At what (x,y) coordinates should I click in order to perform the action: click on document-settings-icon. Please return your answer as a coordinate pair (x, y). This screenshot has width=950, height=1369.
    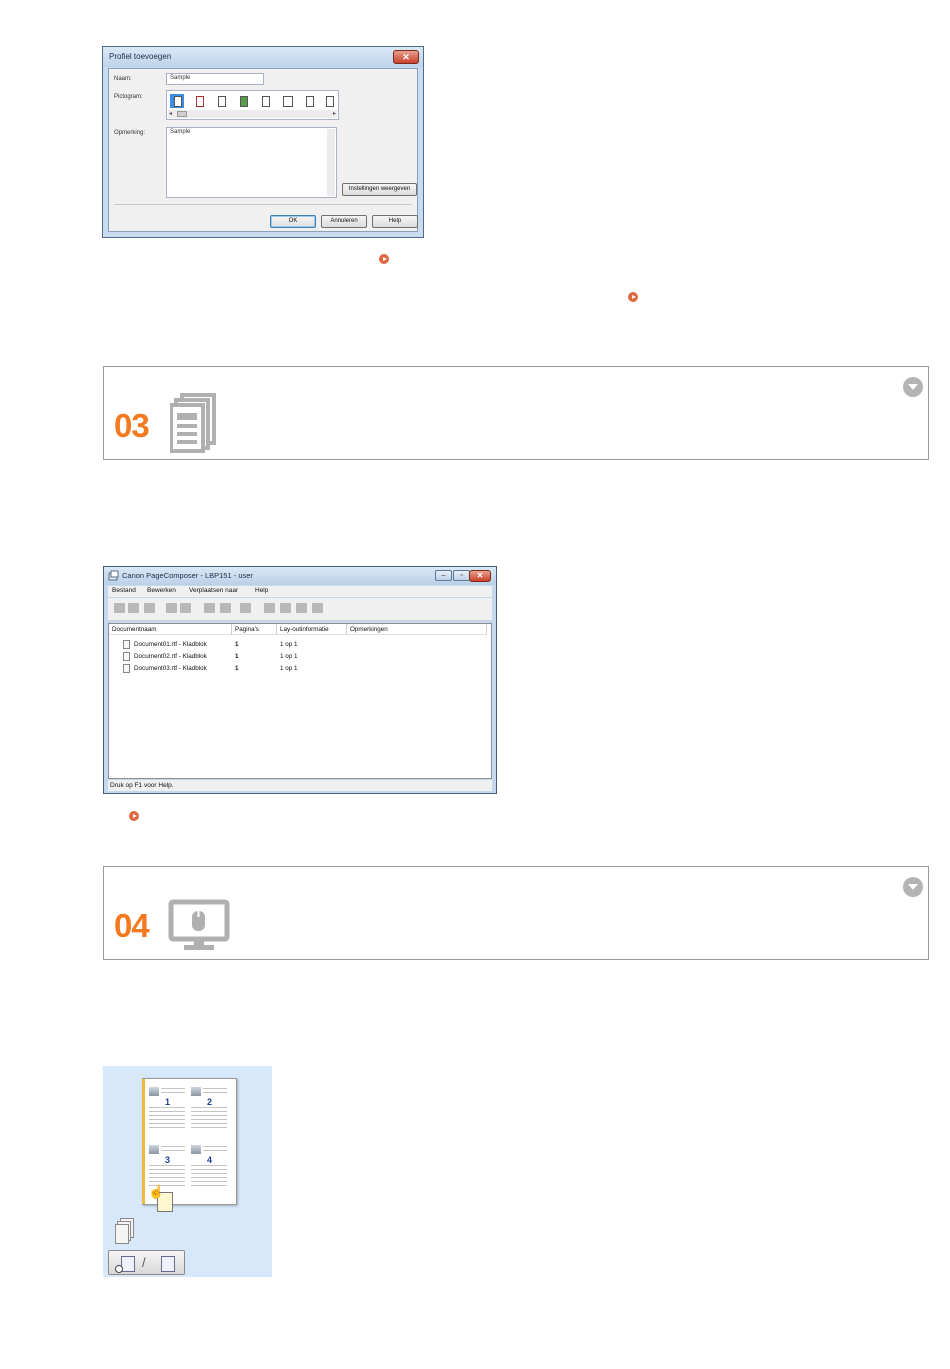
    Looking at the image, I should click on (149, 608).